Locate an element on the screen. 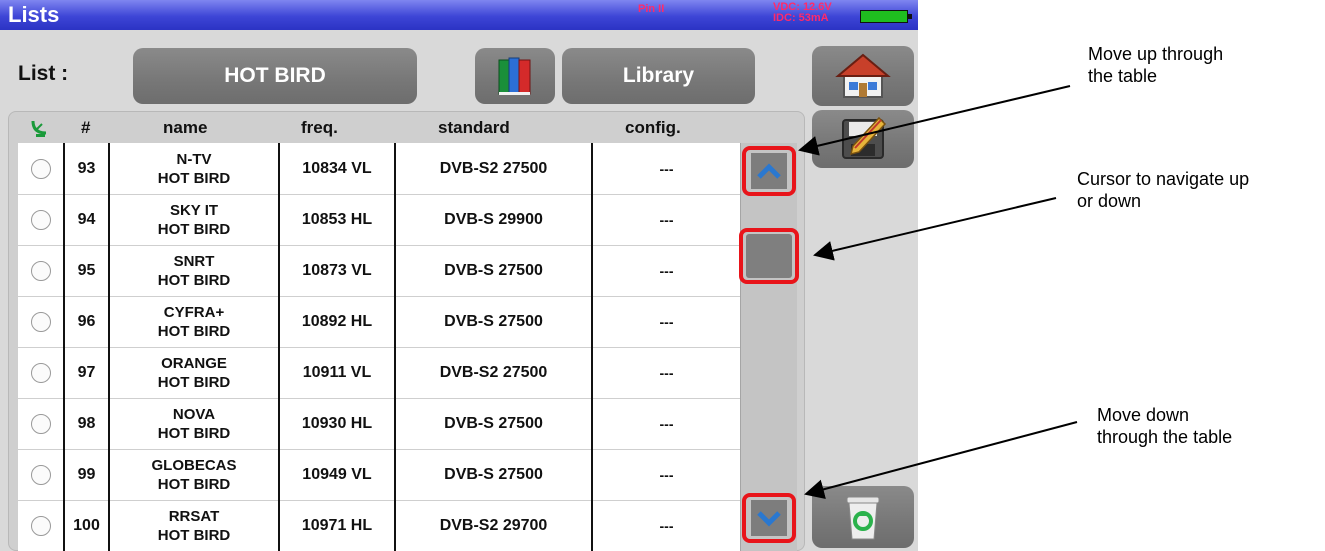 The width and height of the screenshot is (1325, 551). channel-name: SKY IT is located at coordinates (194, 210).